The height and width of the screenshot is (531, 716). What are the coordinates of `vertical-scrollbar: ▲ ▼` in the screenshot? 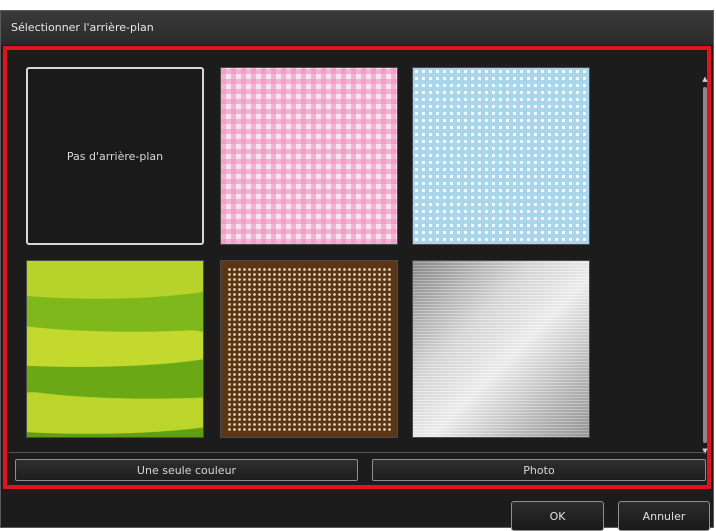 It's located at (705, 265).